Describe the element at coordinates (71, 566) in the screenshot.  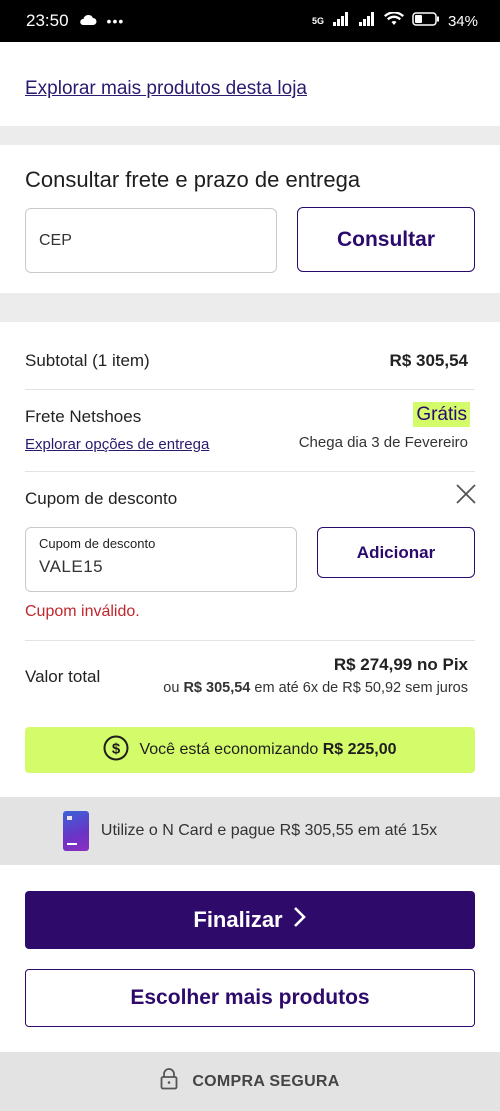
I see `coupon-field-value: VALE15` at that location.